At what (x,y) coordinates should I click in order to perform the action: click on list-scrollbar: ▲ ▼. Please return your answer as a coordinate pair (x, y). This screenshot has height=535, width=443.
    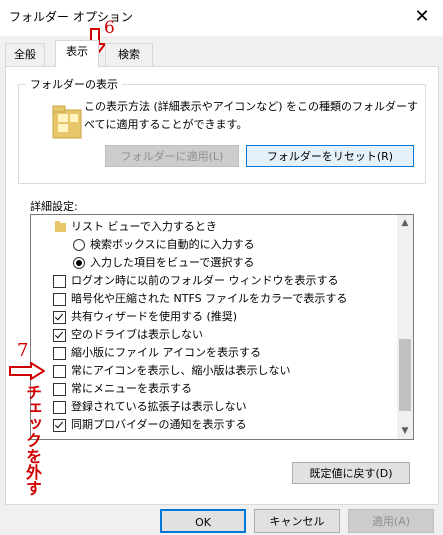
    Looking at the image, I should click on (405, 327).